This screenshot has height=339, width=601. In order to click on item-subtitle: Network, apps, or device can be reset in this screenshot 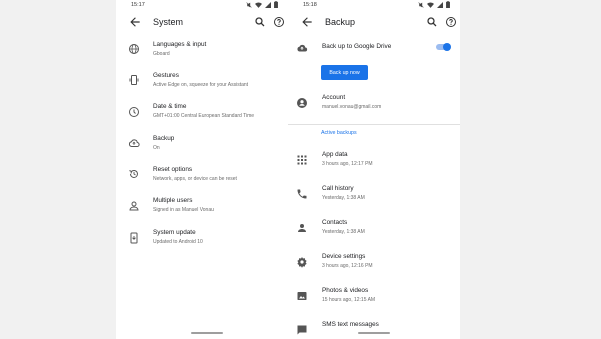, I will do `click(195, 179)`.